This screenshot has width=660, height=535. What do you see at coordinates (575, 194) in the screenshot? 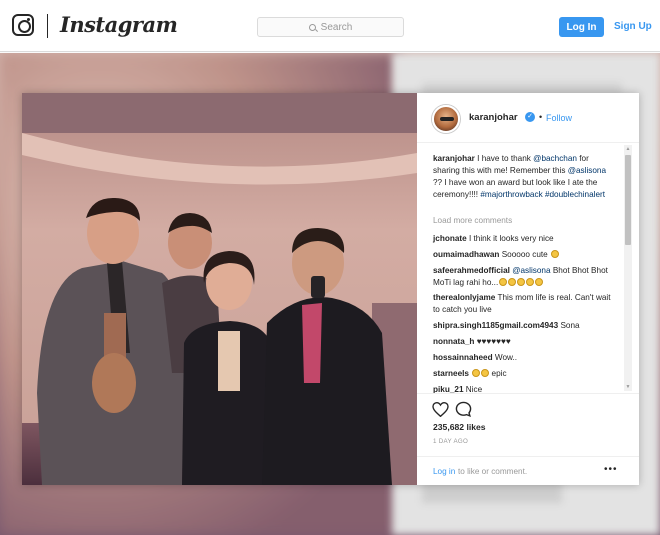
I see `hashtag-doublechinalert: #doublechinalert` at bounding box center [575, 194].